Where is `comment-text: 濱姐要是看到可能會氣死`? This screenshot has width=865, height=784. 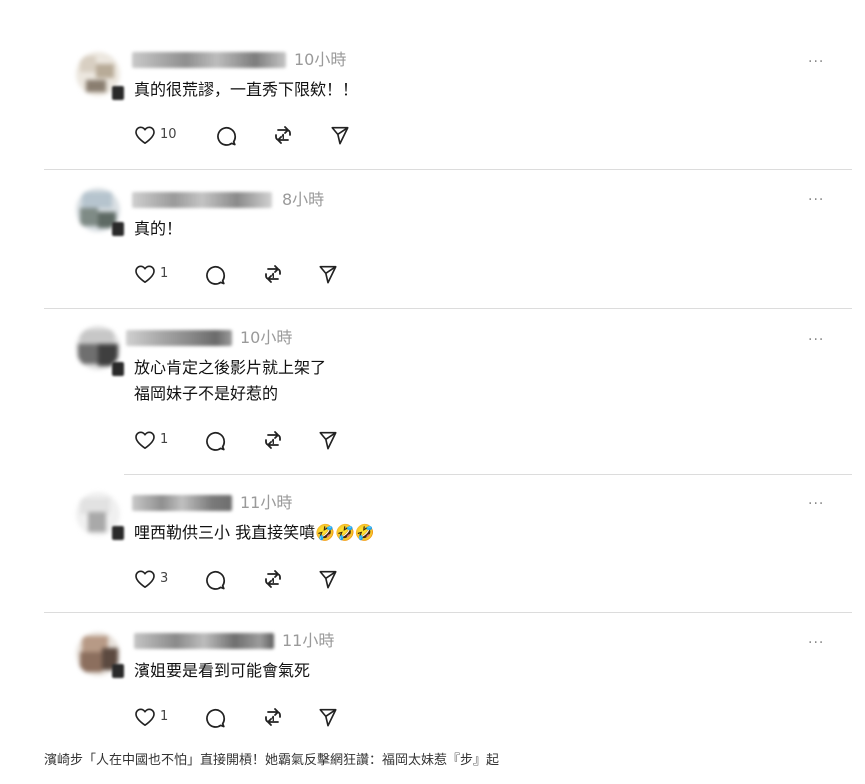 comment-text: 濱姐要是看到可能會氣死 is located at coordinates (222, 670).